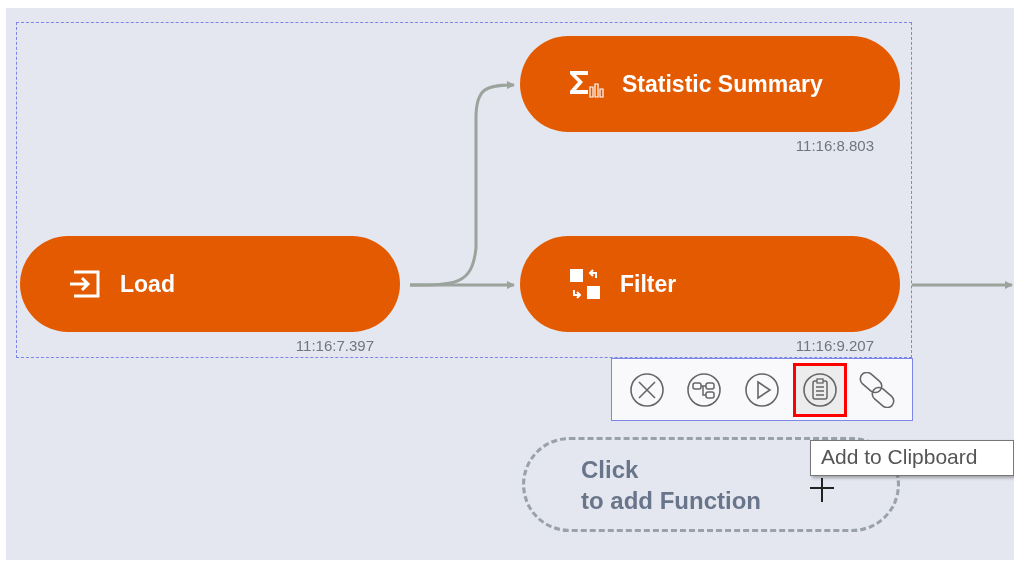  Describe the element at coordinates (912, 458) in the screenshot. I see `tooltip: Add to Clipboard` at that location.